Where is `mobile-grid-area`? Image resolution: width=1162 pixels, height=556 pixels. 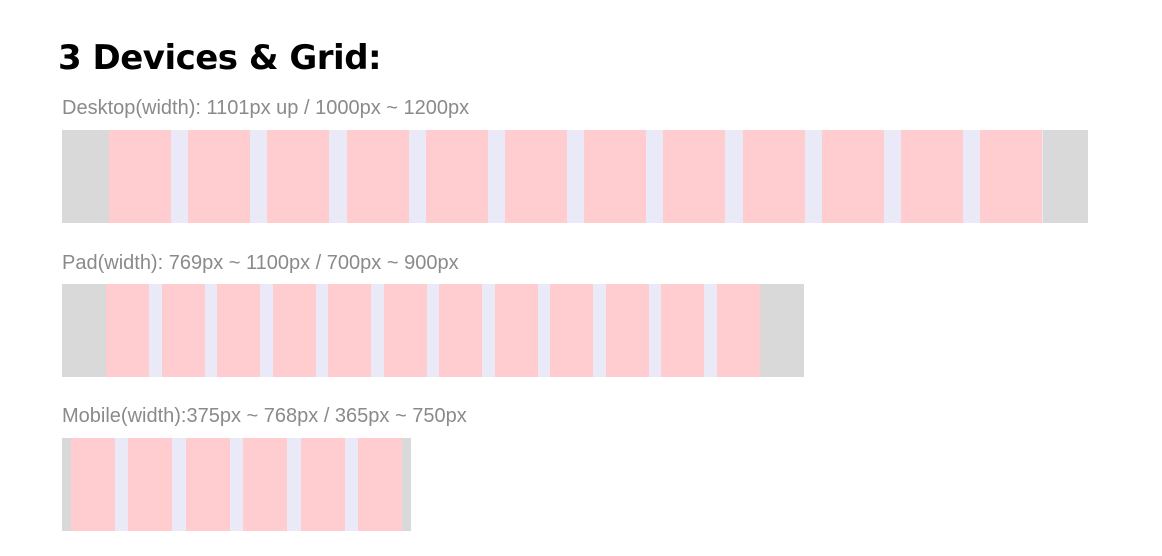
mobile-grid-area is located at coordinates (236, 484).